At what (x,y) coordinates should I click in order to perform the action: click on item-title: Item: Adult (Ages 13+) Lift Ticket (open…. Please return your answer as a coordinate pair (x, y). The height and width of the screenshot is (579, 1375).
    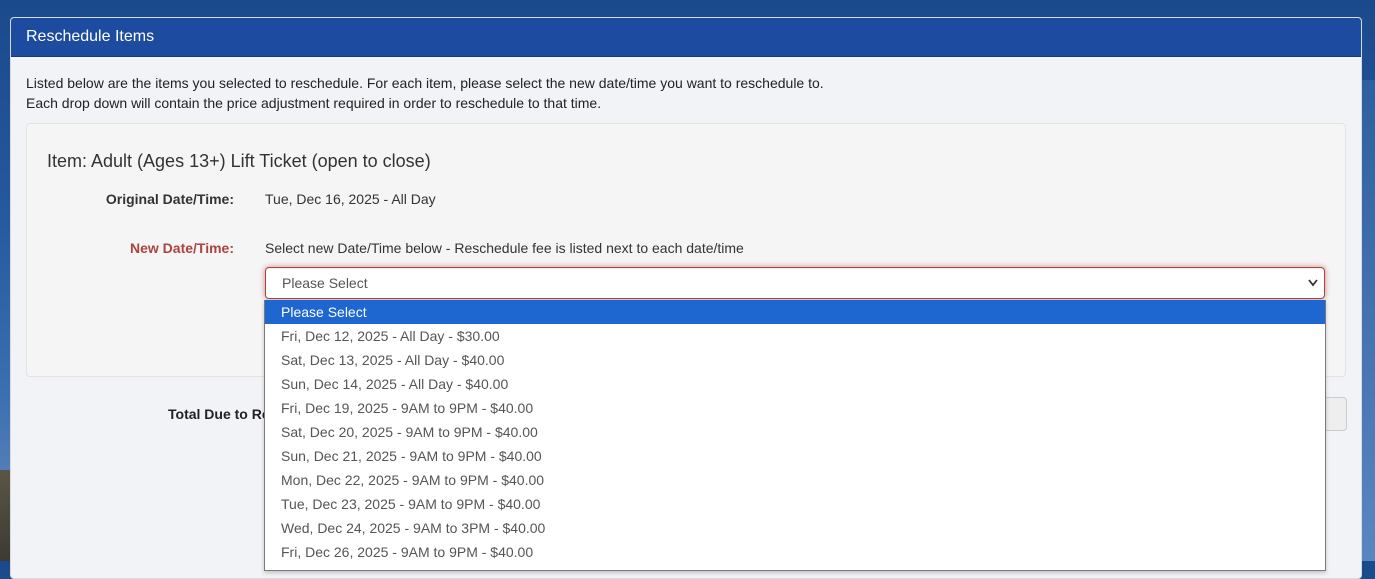
    Looking at the image, I should click on (239, 161).